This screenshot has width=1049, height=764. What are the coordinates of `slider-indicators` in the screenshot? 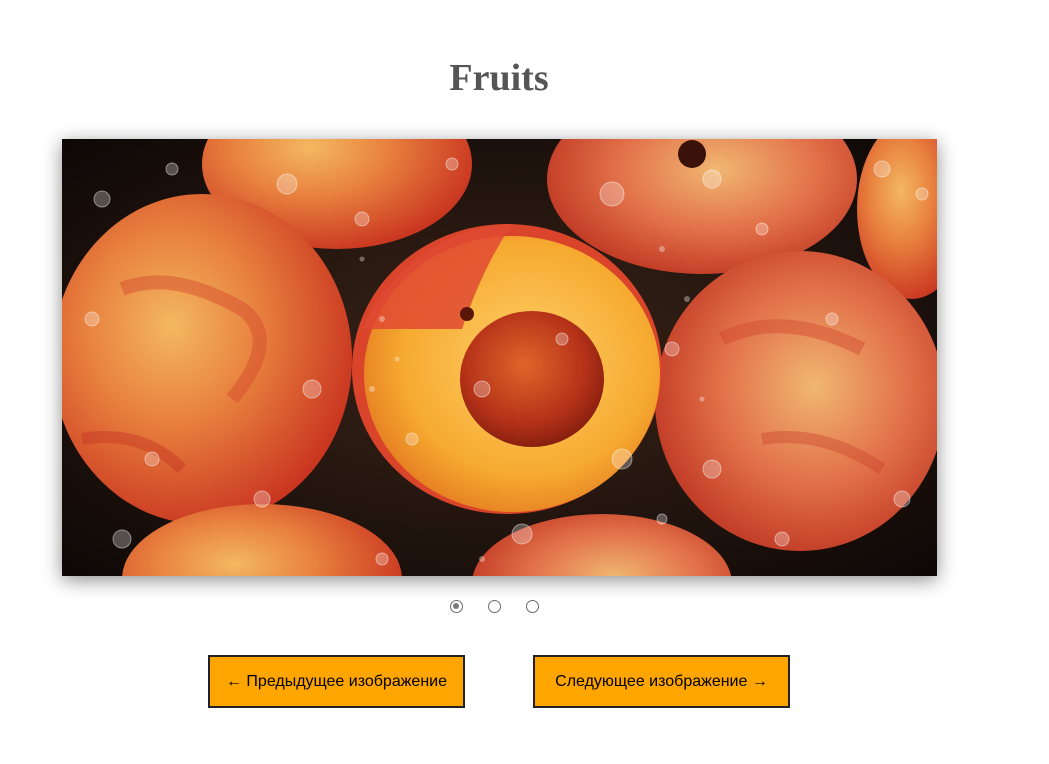 It's located at (494, 608).